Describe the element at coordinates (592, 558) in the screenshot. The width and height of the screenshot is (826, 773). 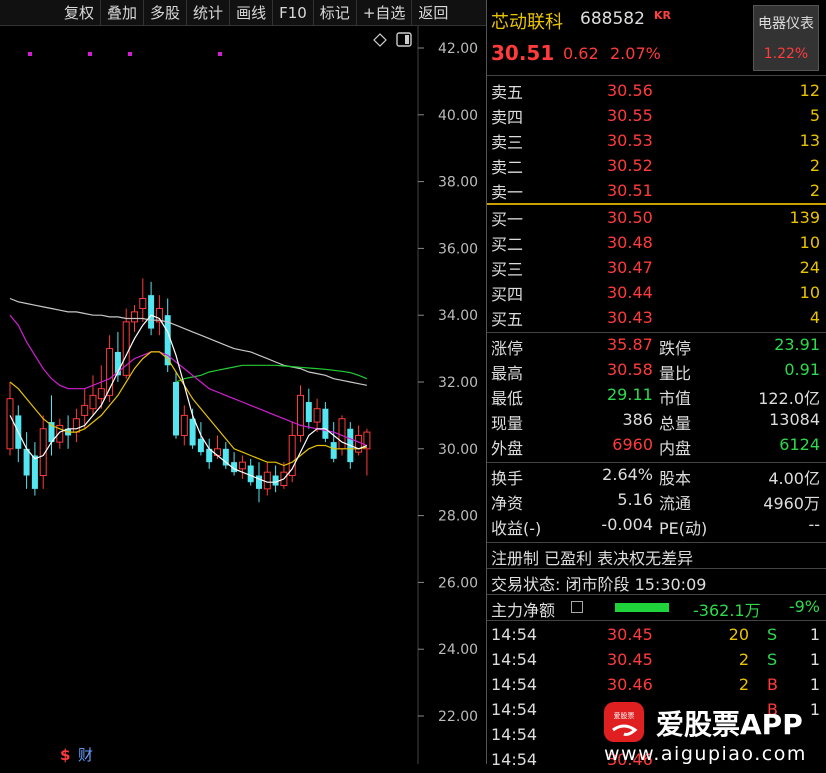
I see `registration-text: 注册制 已盈利 表决权无差异` at that location.